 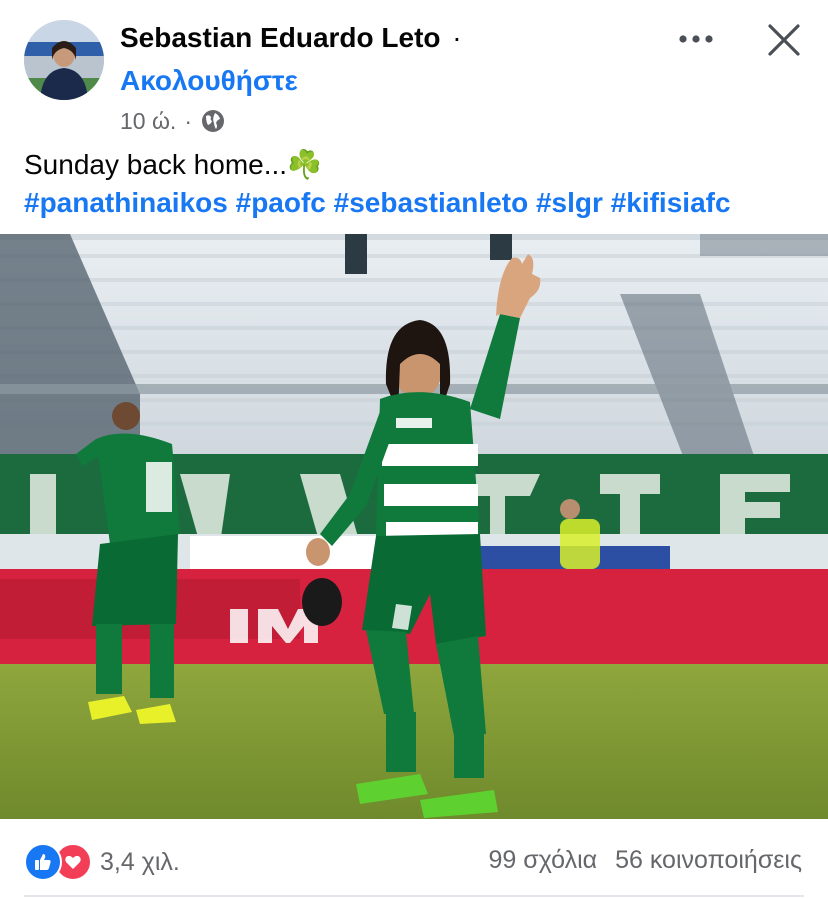 I want to click on heart-icon, so click(x=73, y=862).